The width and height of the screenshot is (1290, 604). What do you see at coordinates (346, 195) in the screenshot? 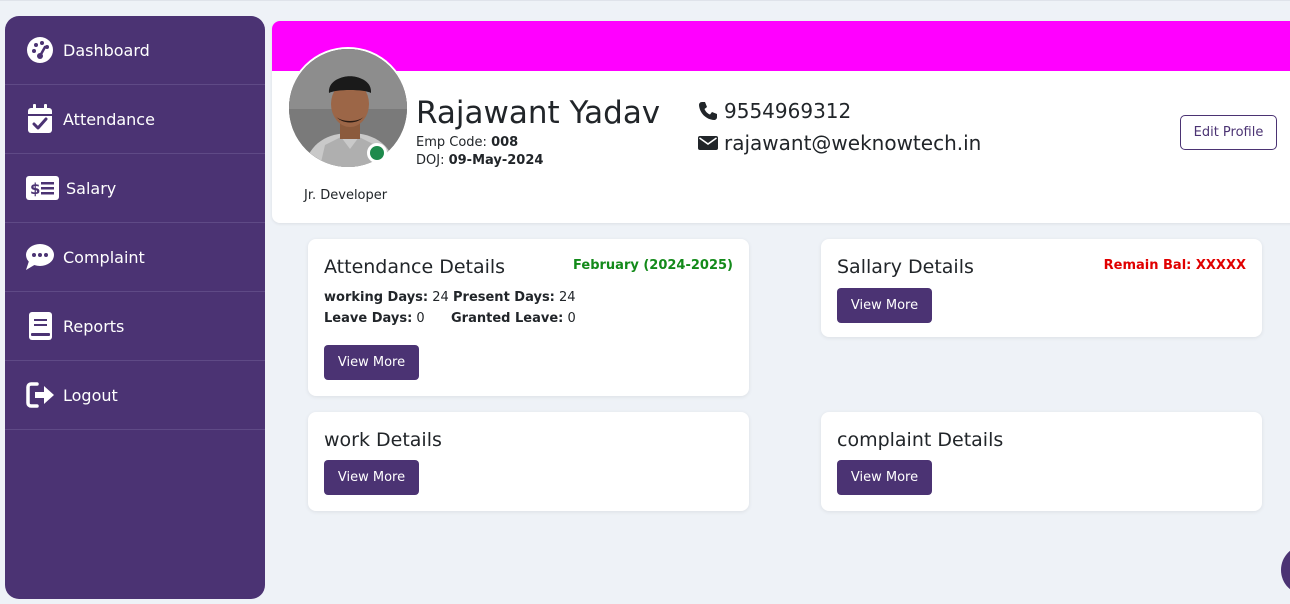
I see `employee-role: Jr. Developer` at bounding box center [346, 195].